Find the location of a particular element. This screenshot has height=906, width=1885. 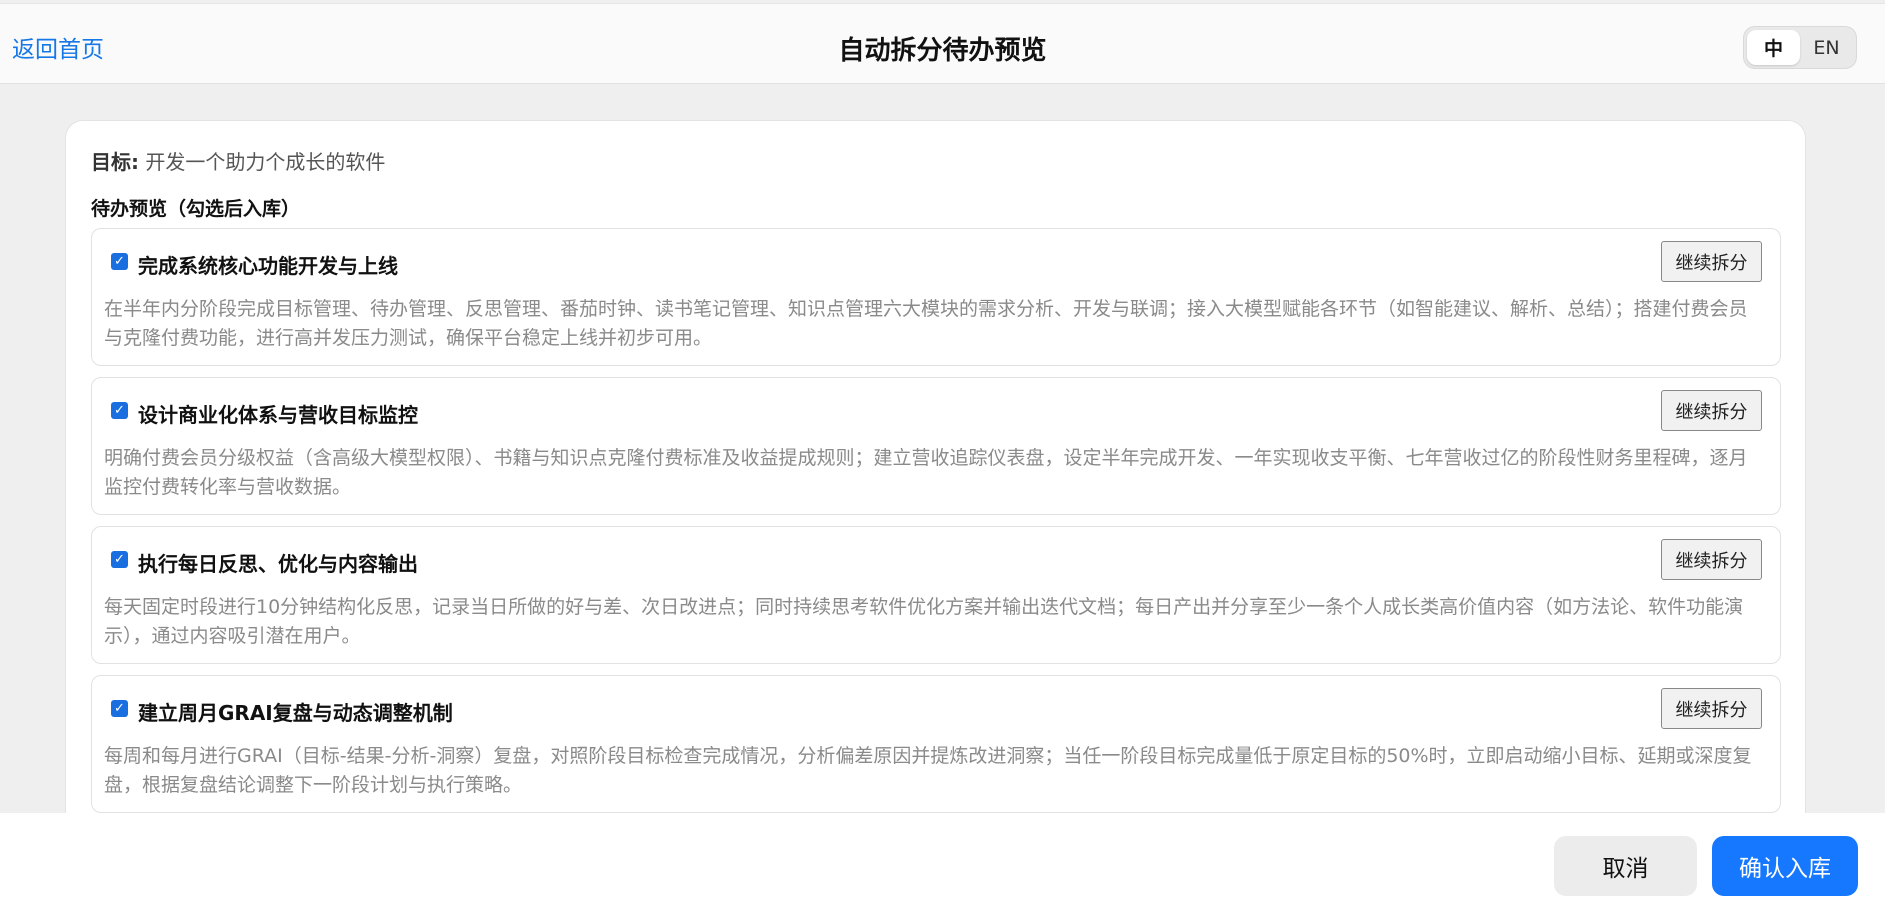

goal-text: 开发一个助力个成长的软件 is located at coordinates (265, 162).